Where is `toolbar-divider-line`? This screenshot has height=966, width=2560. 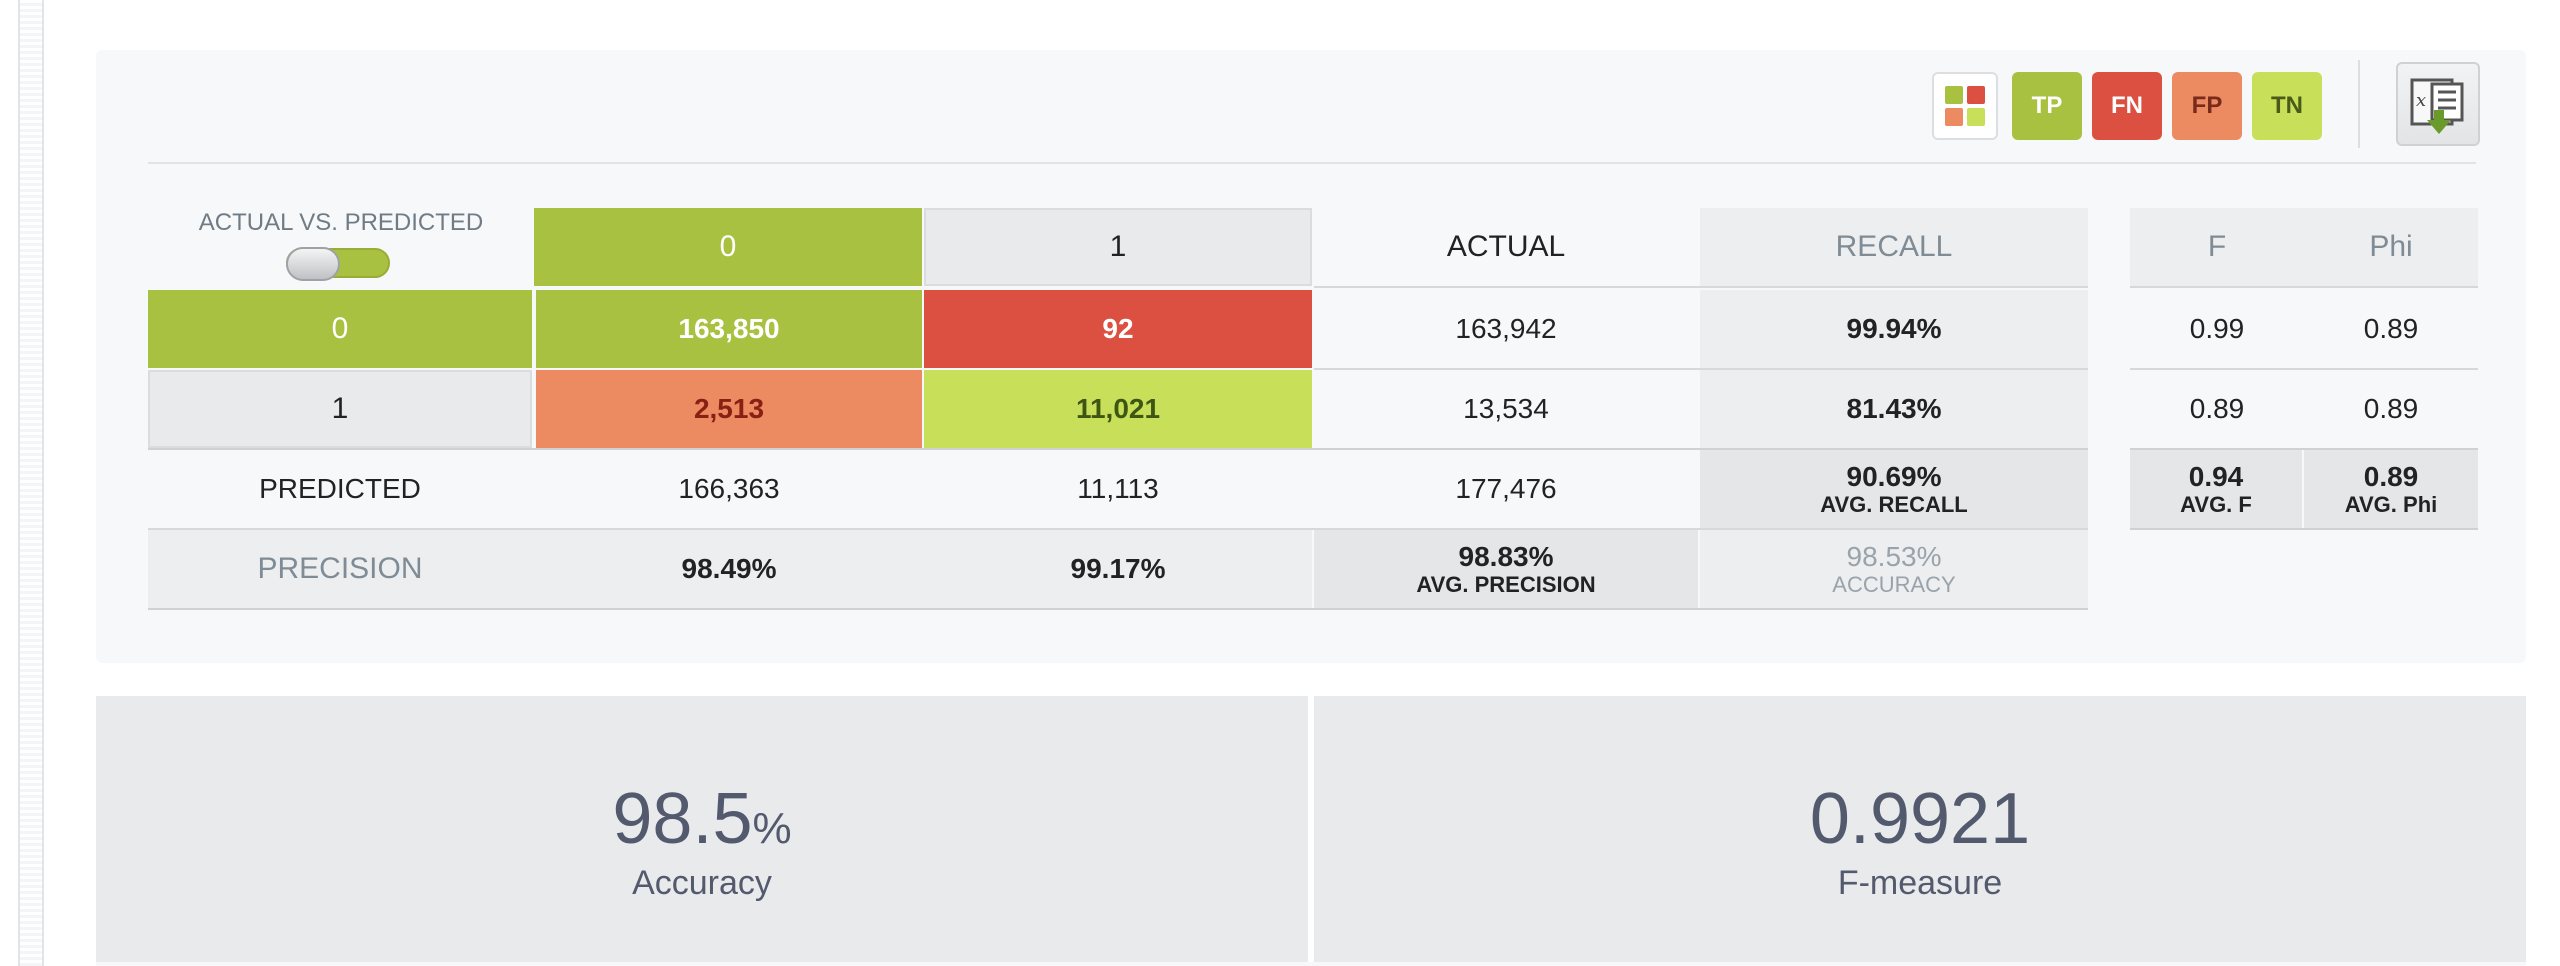 toolbar-divider-line is located at coordinates (1312, 163).